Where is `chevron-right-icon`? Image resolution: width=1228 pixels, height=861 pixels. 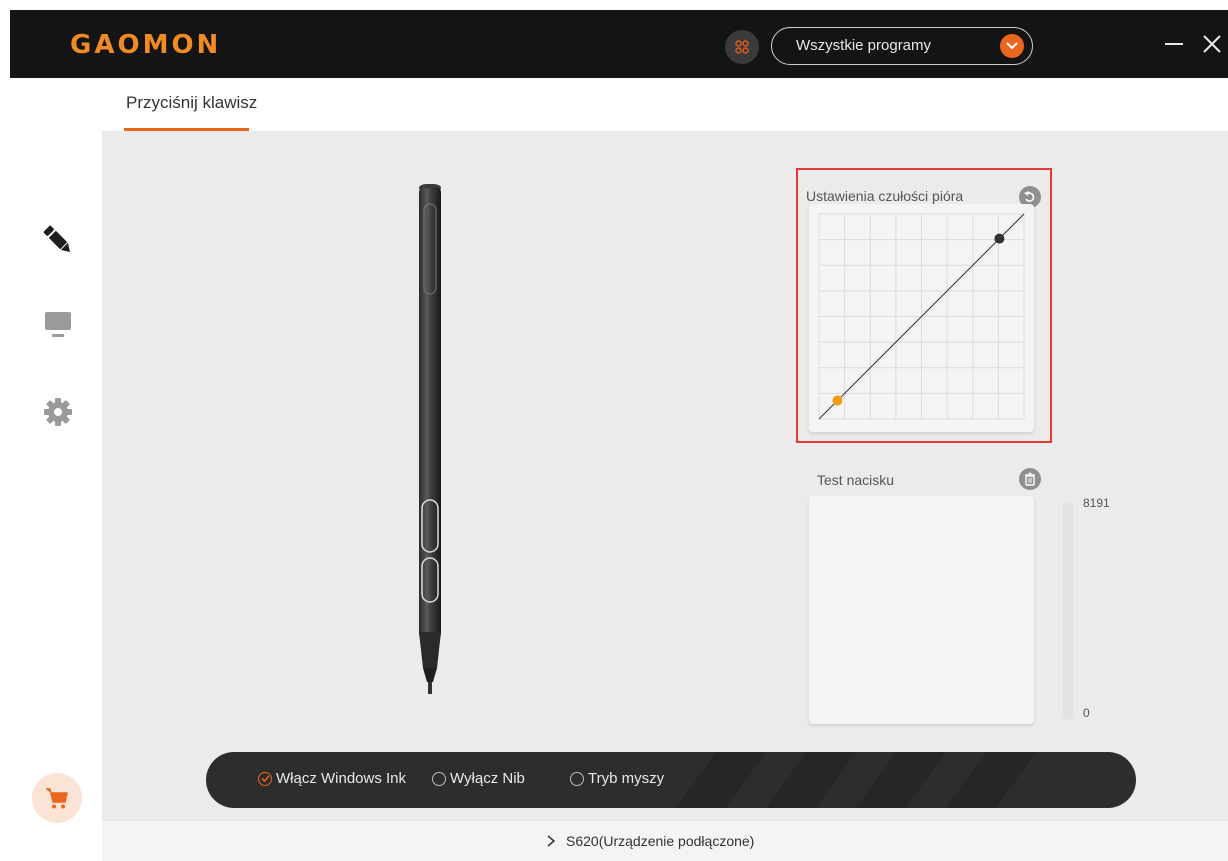 chevron-right-icon is located at coordinates (551, 841).